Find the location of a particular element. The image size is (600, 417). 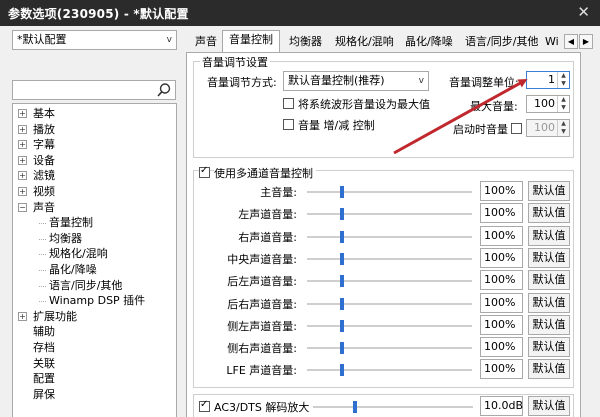

tab-normalize-reverb: 规格化/混响 is located at coordinates (364, 42).